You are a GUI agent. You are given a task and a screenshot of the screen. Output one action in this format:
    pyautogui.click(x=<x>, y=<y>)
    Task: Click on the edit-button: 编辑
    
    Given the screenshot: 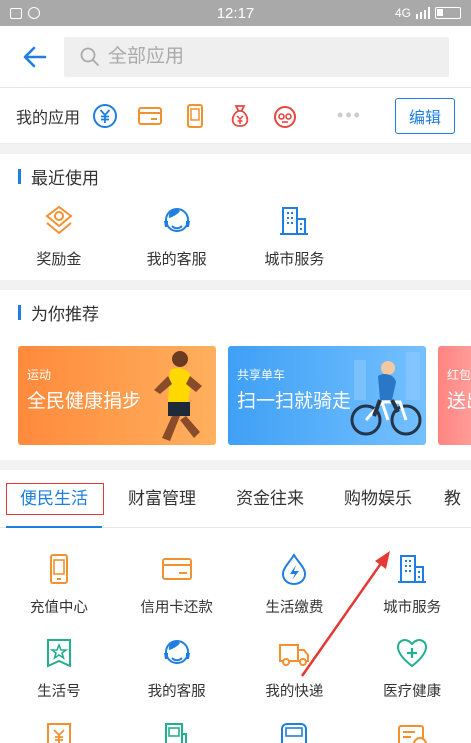 What is the action you would take?
    pyautogui.click(x=424, y=115)
    